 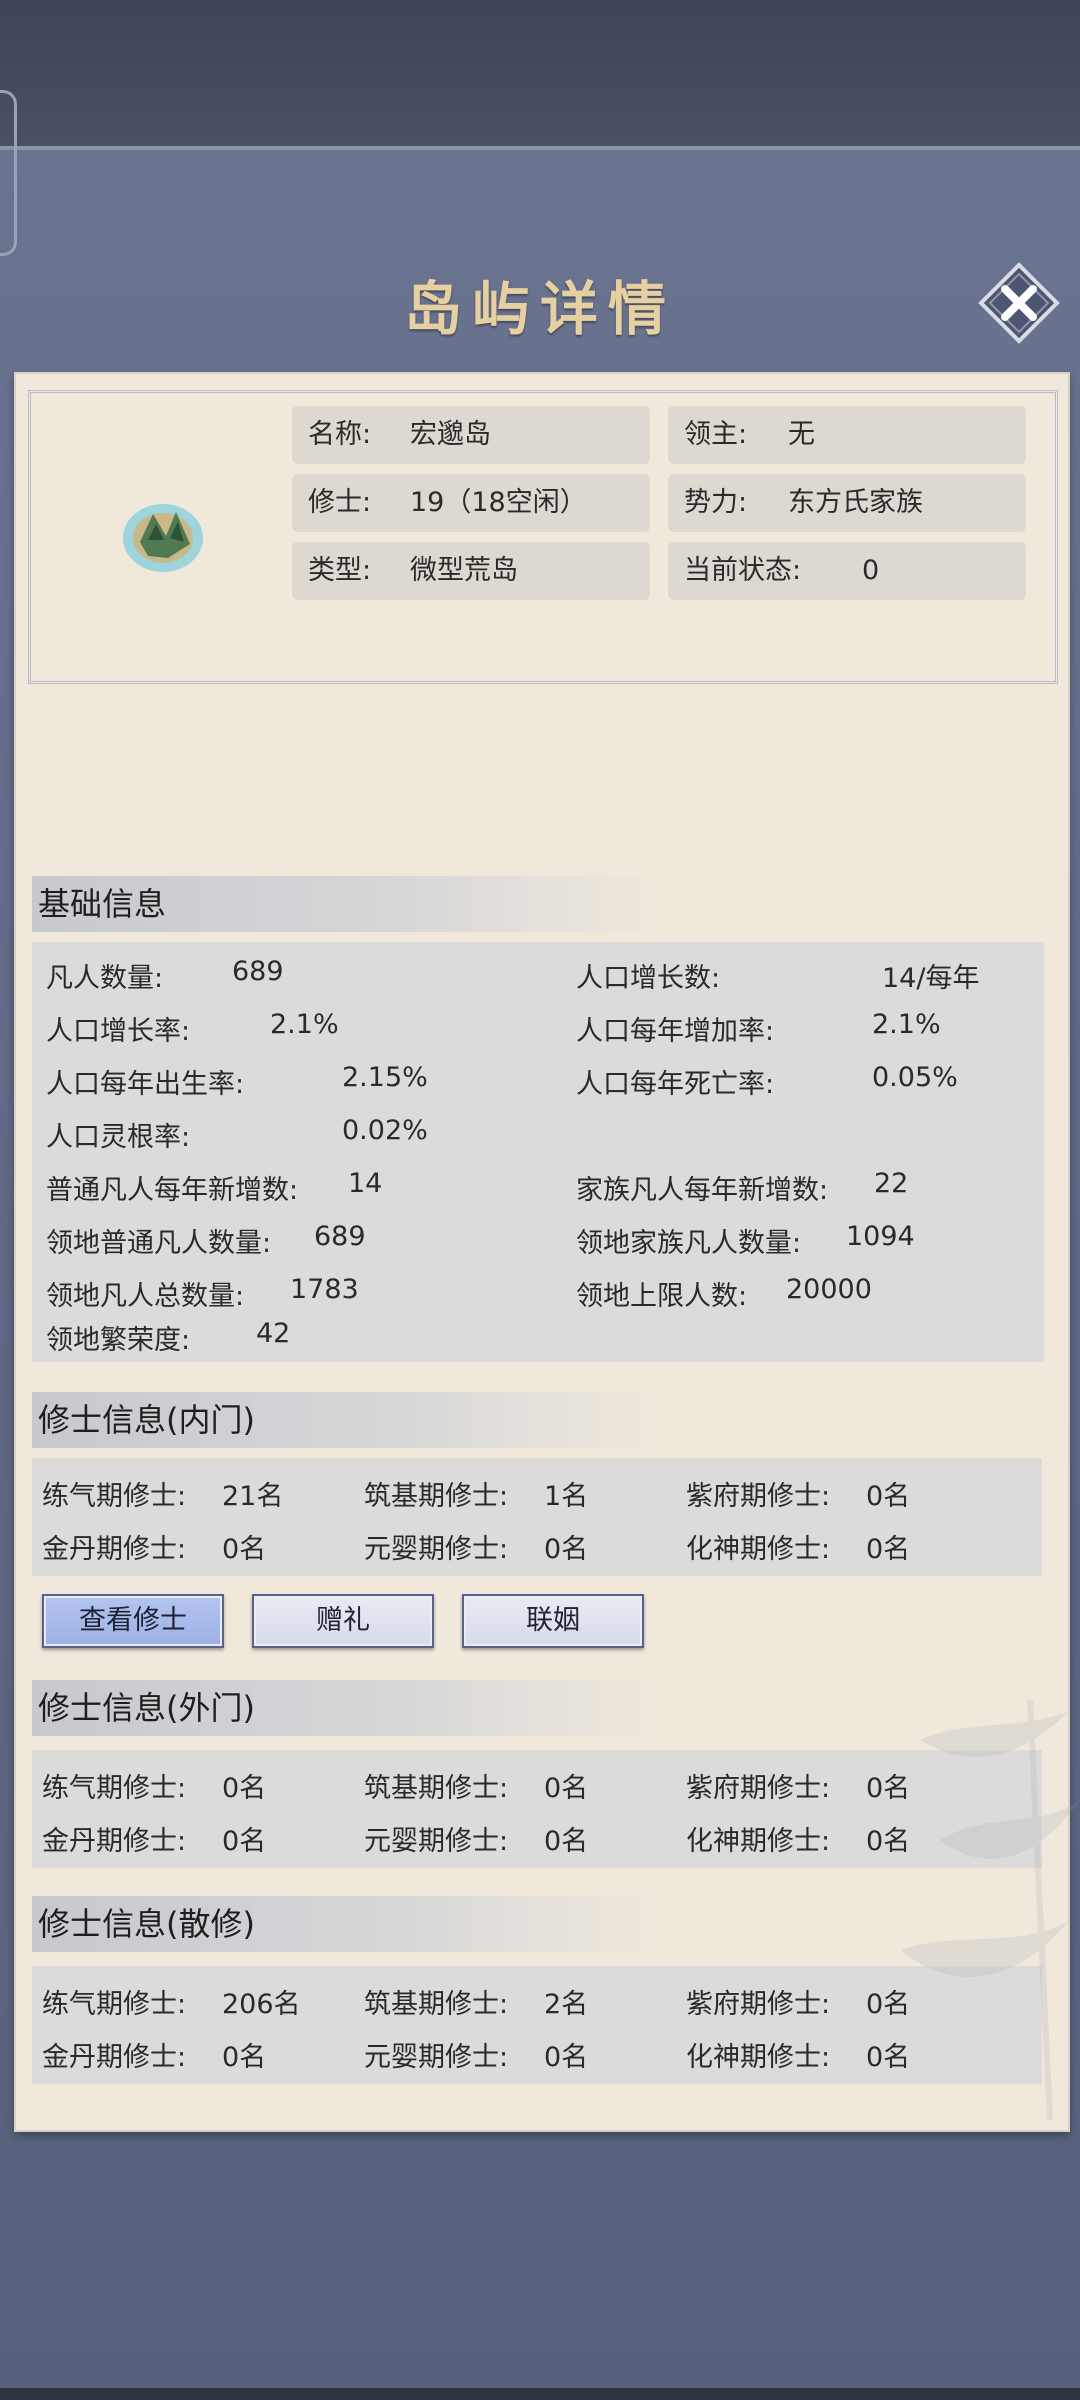 What do you see at coordinates (891, 1183) in the screenshot?
I see `stat-value: 22` at bounding box center [891, 1183].